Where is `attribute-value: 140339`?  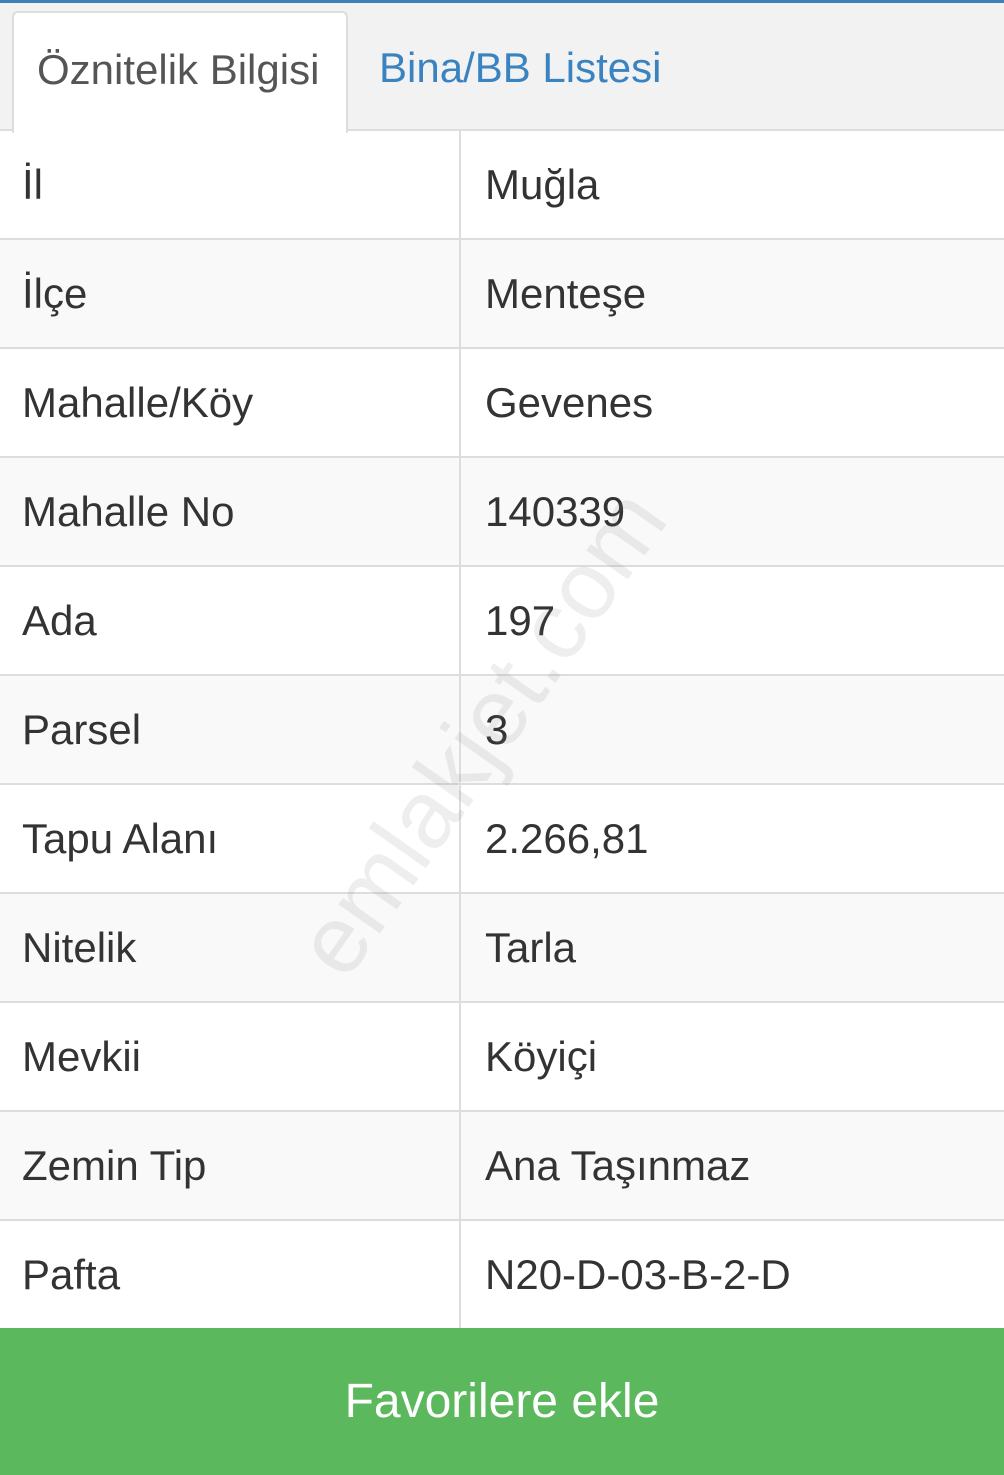 attribute-value: 140339 is located at coordinates (555, 511).